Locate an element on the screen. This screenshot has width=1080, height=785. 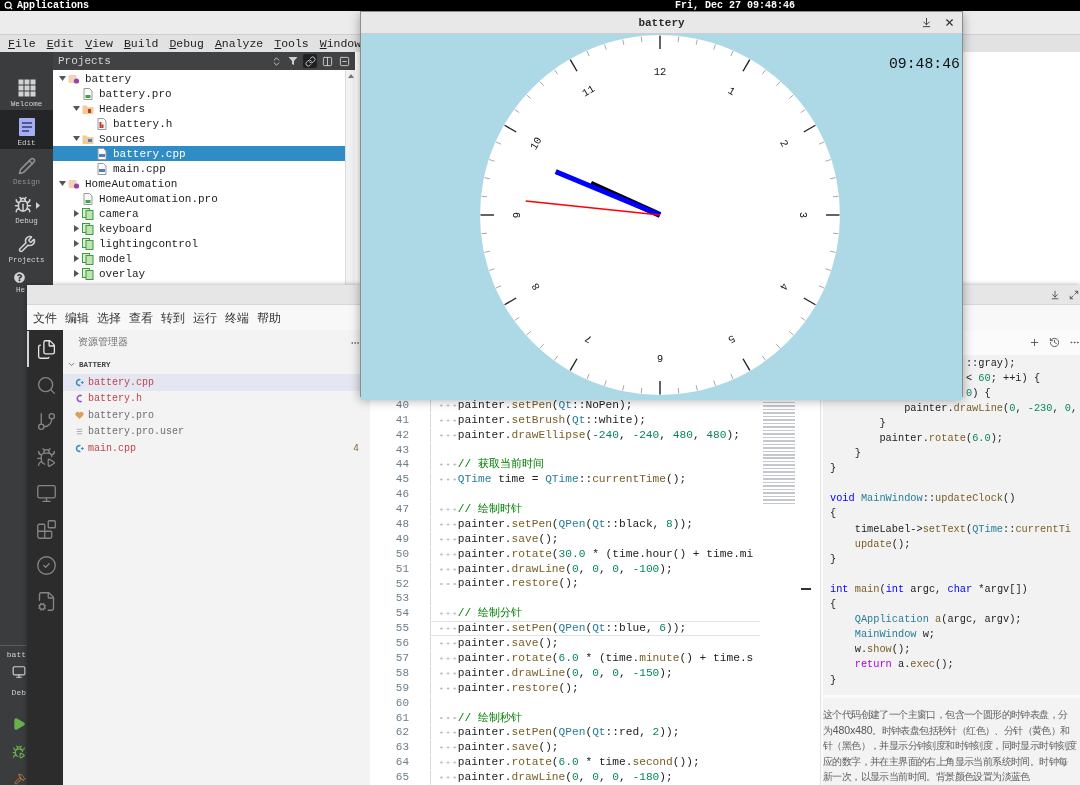
tree-item: HomeAutomation.pro is located at coordinates (199, 198).